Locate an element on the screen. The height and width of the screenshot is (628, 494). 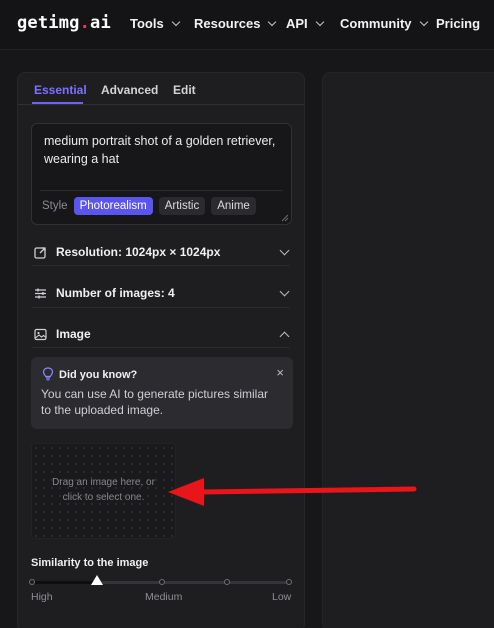
resolution-label: Resolution: 1024px × 1024px is located at coordinates (138, 252).